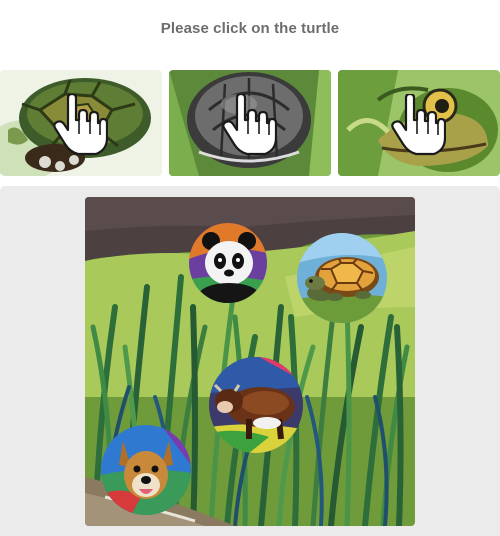 The image size is (500, 536). What do you see at coordinates (256, 405) in the screenshot?
I see `scene-token-cow` at bounding box center [256, 405].